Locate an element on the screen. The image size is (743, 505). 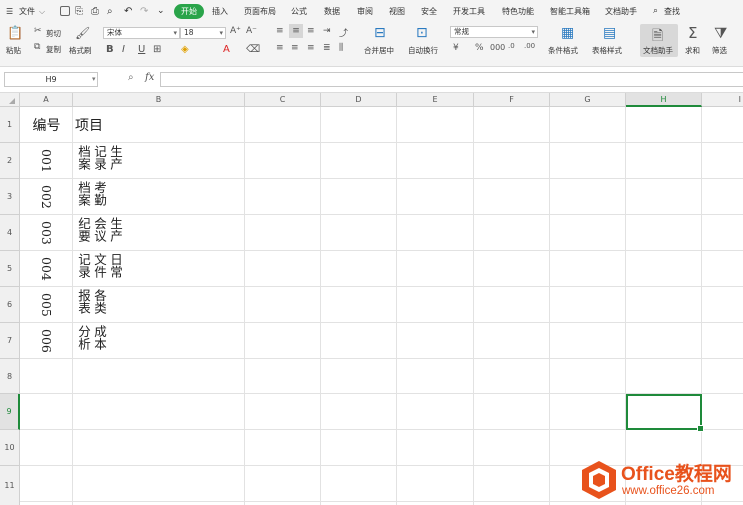
conditional-format-icon: ▦ is located at coordinates (567, 33).